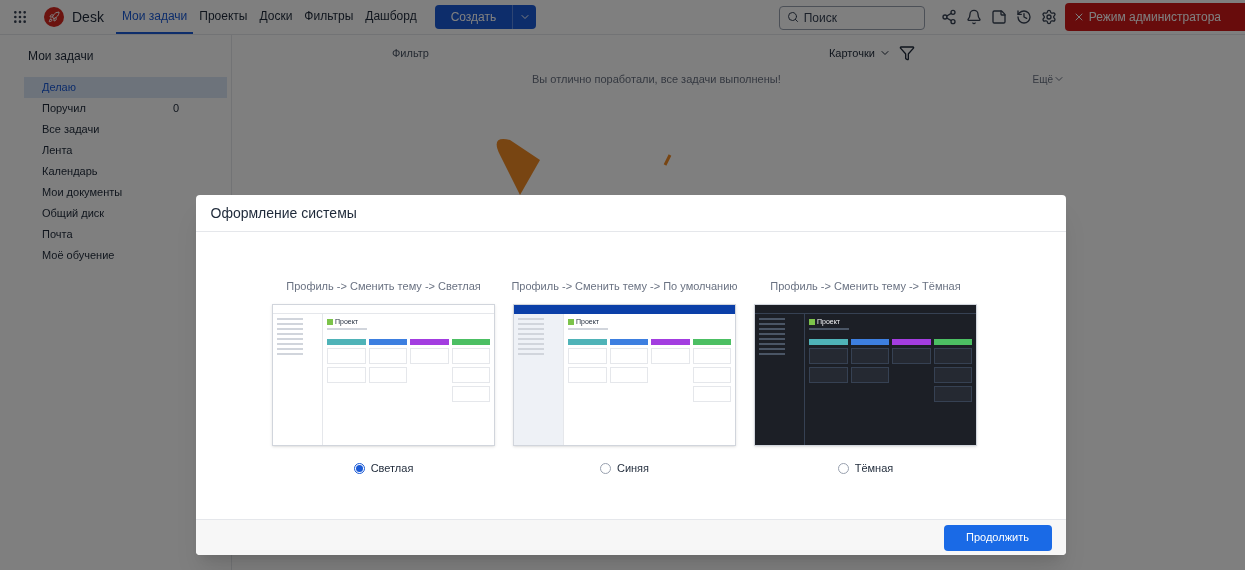 The image size is (1245, 570). I want to click on app-name: Desk, so click(88, 17).